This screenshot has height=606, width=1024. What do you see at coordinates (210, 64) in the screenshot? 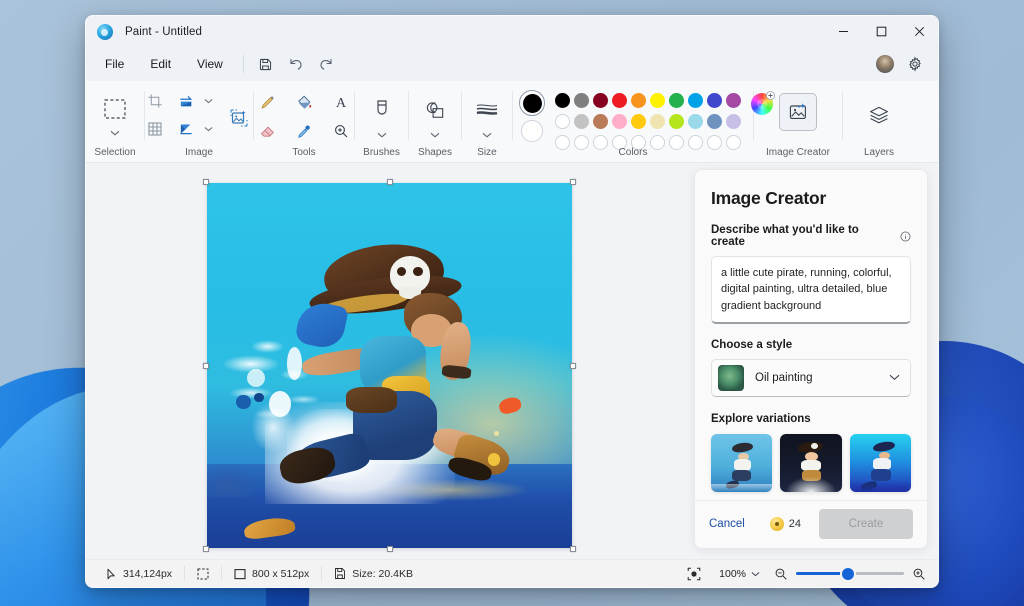
I see `menu-view: View` at bounding box center [210, 64].